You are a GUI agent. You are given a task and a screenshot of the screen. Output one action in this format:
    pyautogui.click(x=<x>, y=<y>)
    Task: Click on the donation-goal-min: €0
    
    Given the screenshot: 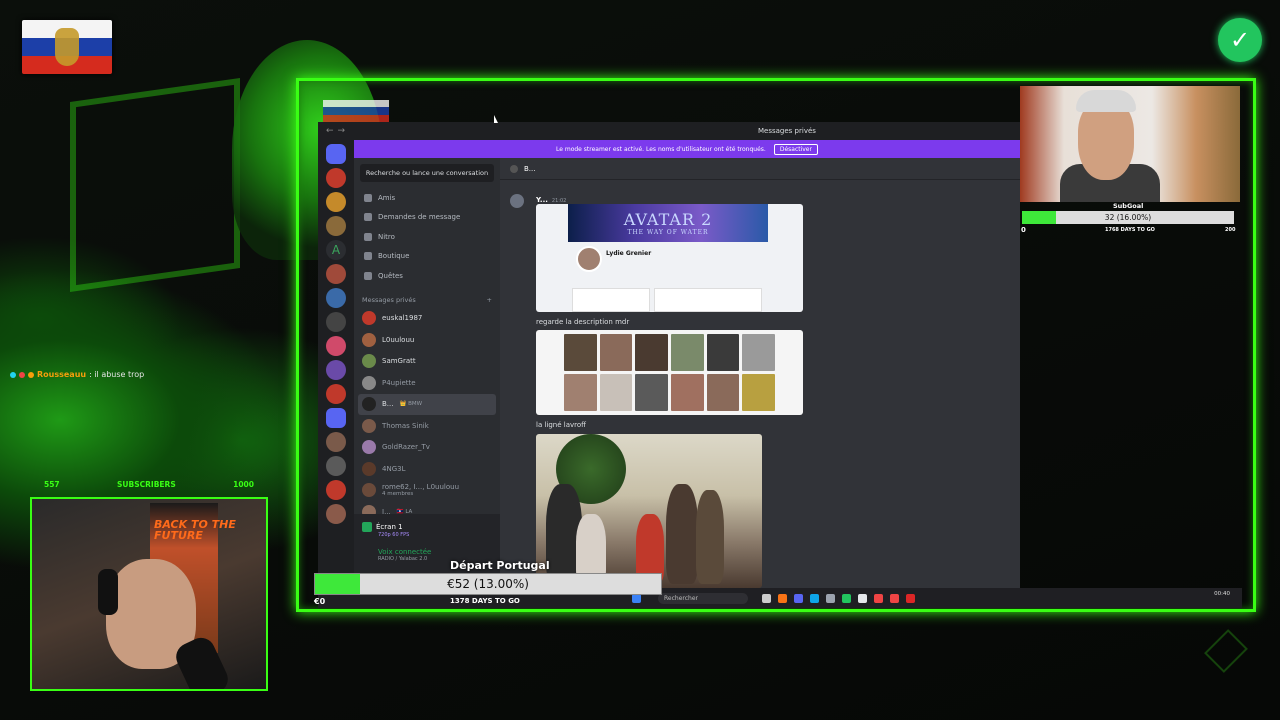 What is the action you would take?
    pyautogui.click(x=320, y=601)
    